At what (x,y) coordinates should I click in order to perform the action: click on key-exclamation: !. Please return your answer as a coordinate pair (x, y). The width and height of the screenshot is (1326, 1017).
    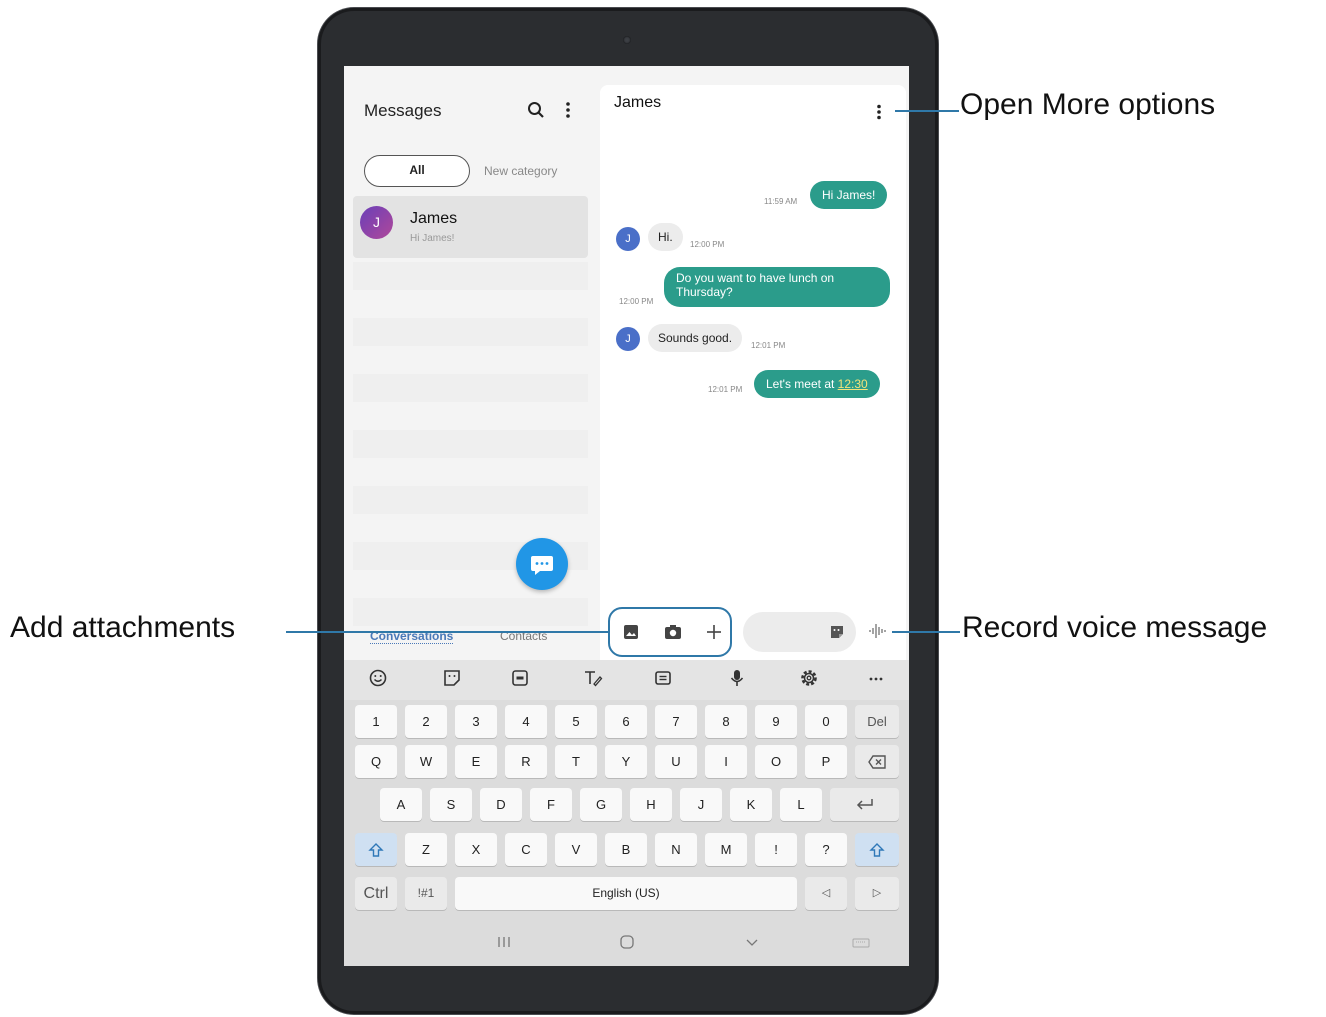
    Looking at the image, I should click on (776, 849).